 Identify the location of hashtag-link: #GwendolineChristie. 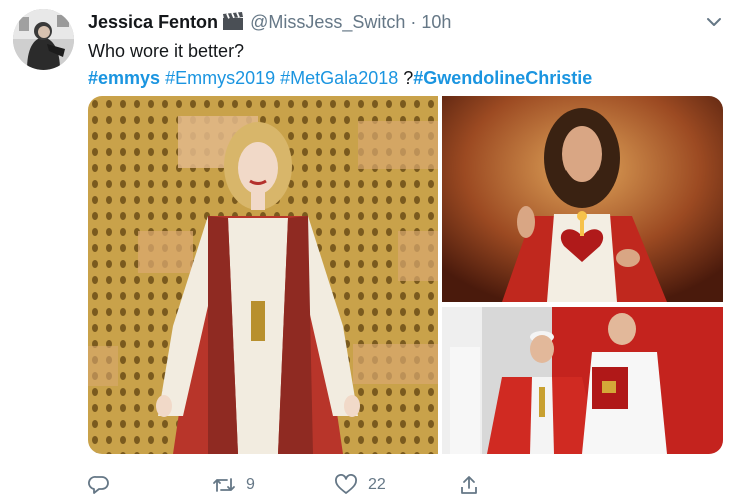
(502, 78).